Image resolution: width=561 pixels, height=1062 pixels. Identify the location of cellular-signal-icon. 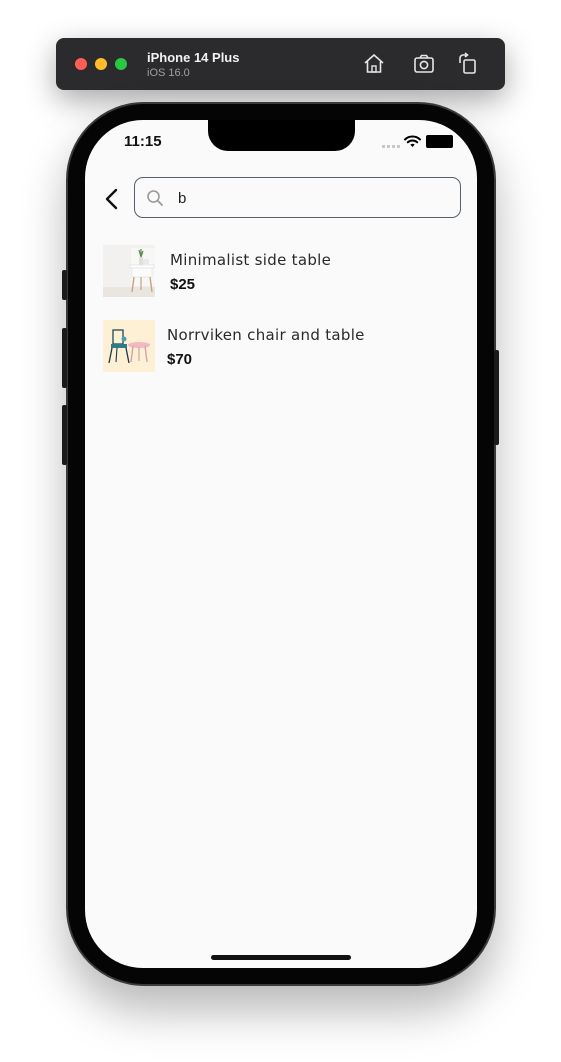
(391, 146).